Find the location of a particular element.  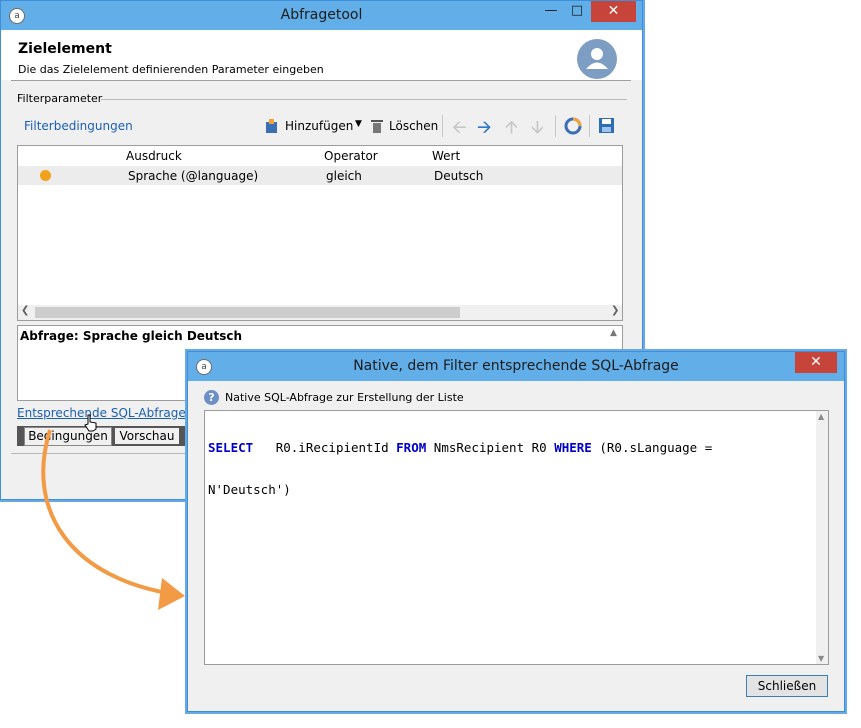

arrow-right-icon: 🡪 is located at coordinates (484, 130).